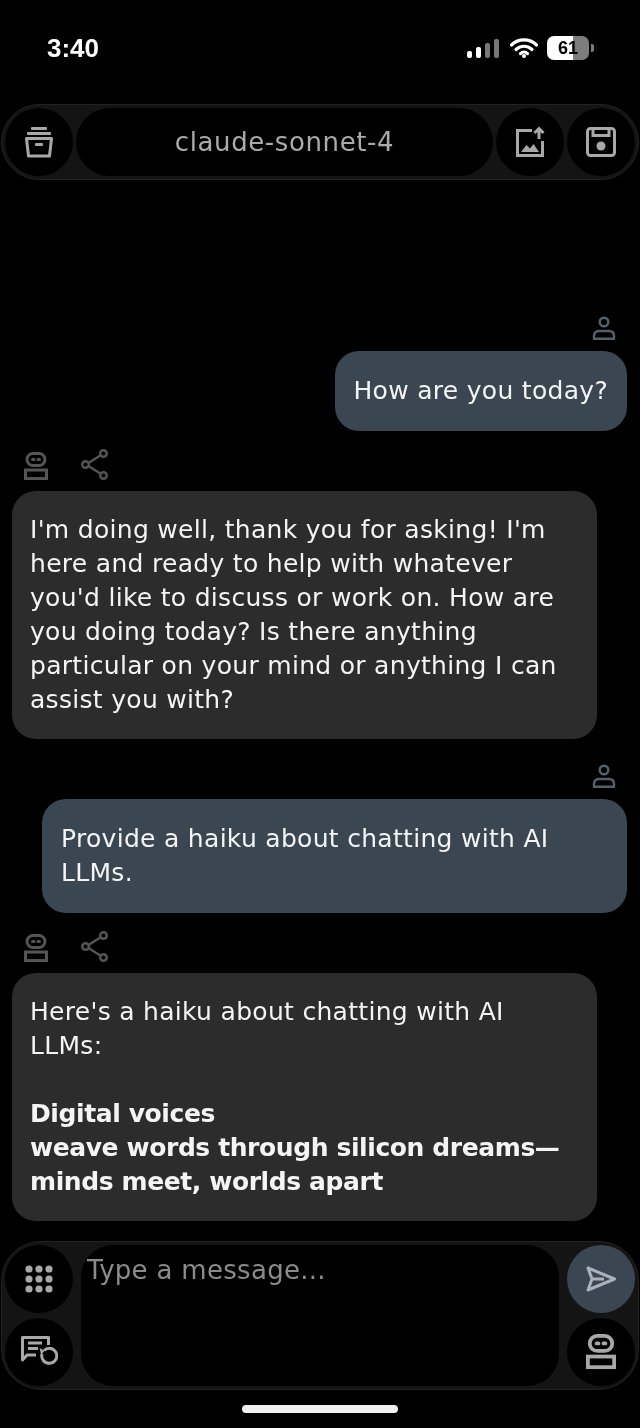  What do you see at coordinates (530, 142) in the screenshot?
I see `image-upload-icon` at bounding box center [530, 142].